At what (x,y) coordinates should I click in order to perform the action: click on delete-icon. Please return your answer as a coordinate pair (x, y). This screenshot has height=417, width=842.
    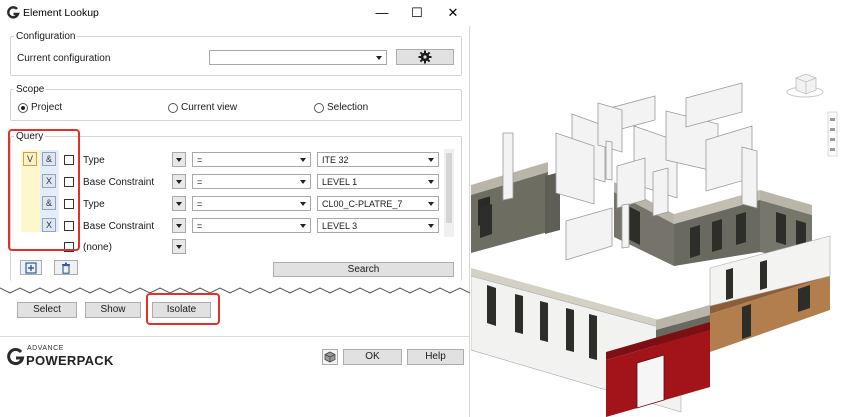
    Looking at the image, I should click on (66, 268).